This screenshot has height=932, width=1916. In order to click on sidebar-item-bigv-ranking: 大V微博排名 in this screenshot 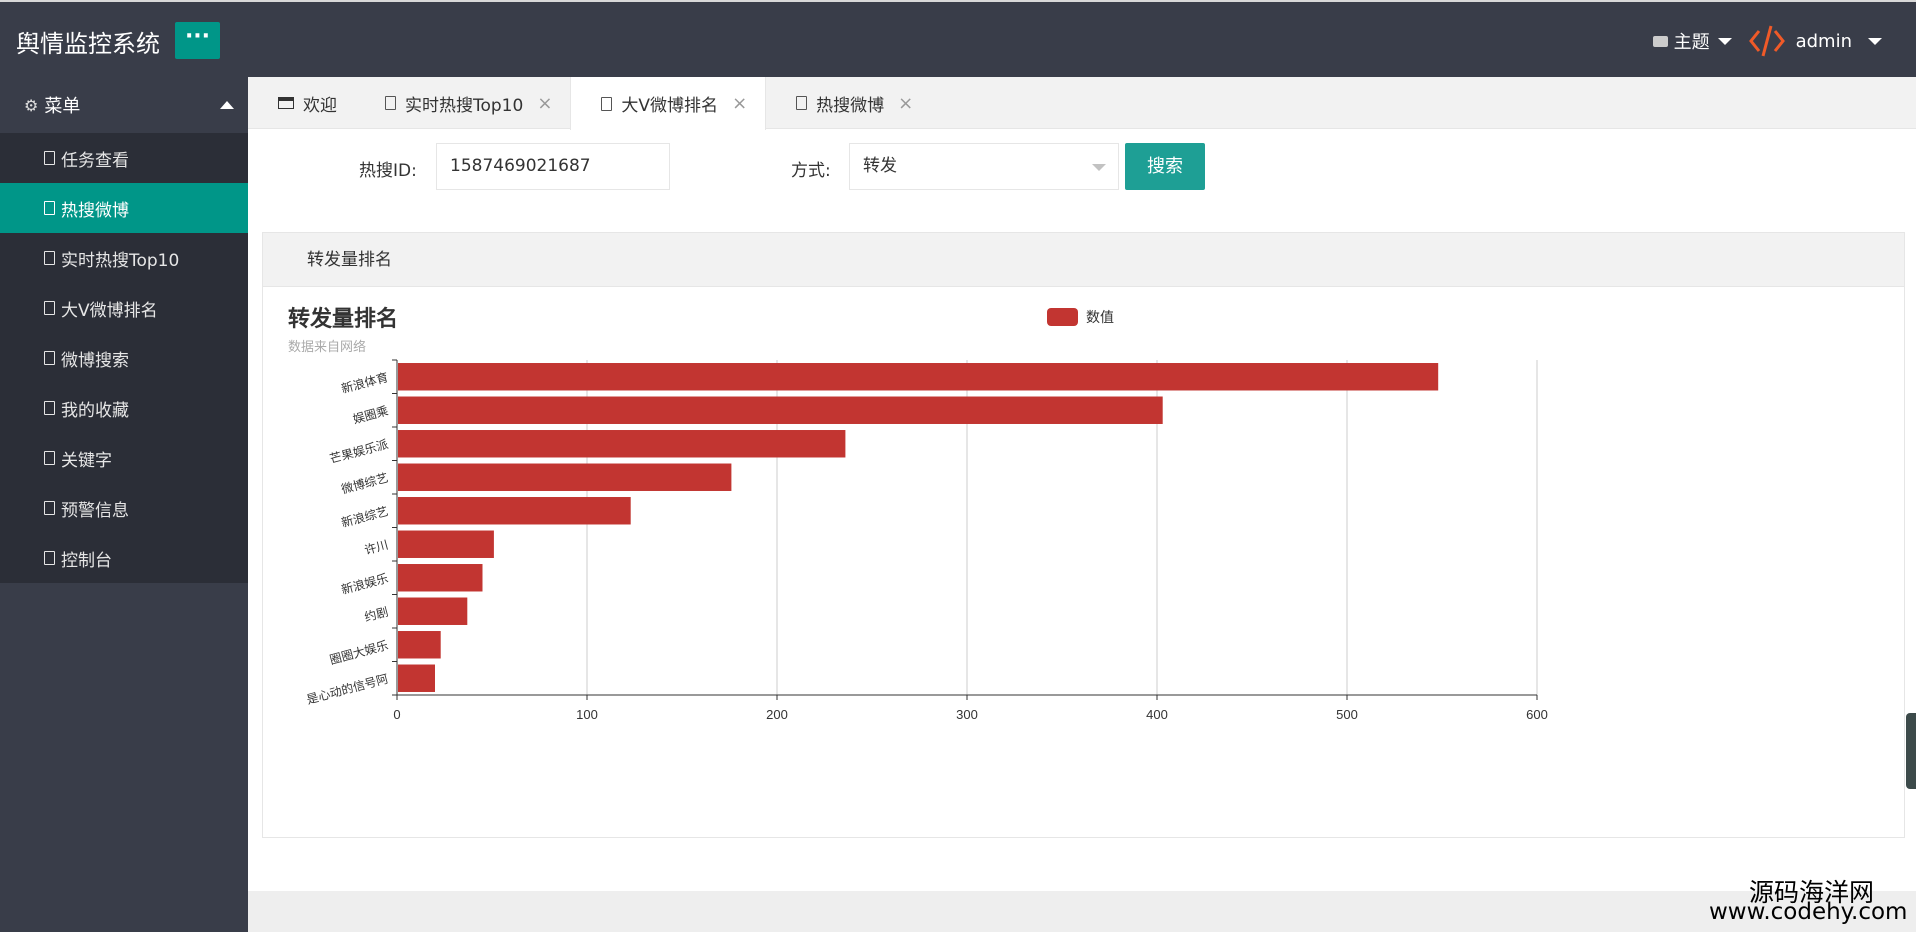, I will do `click(124, 308)`.